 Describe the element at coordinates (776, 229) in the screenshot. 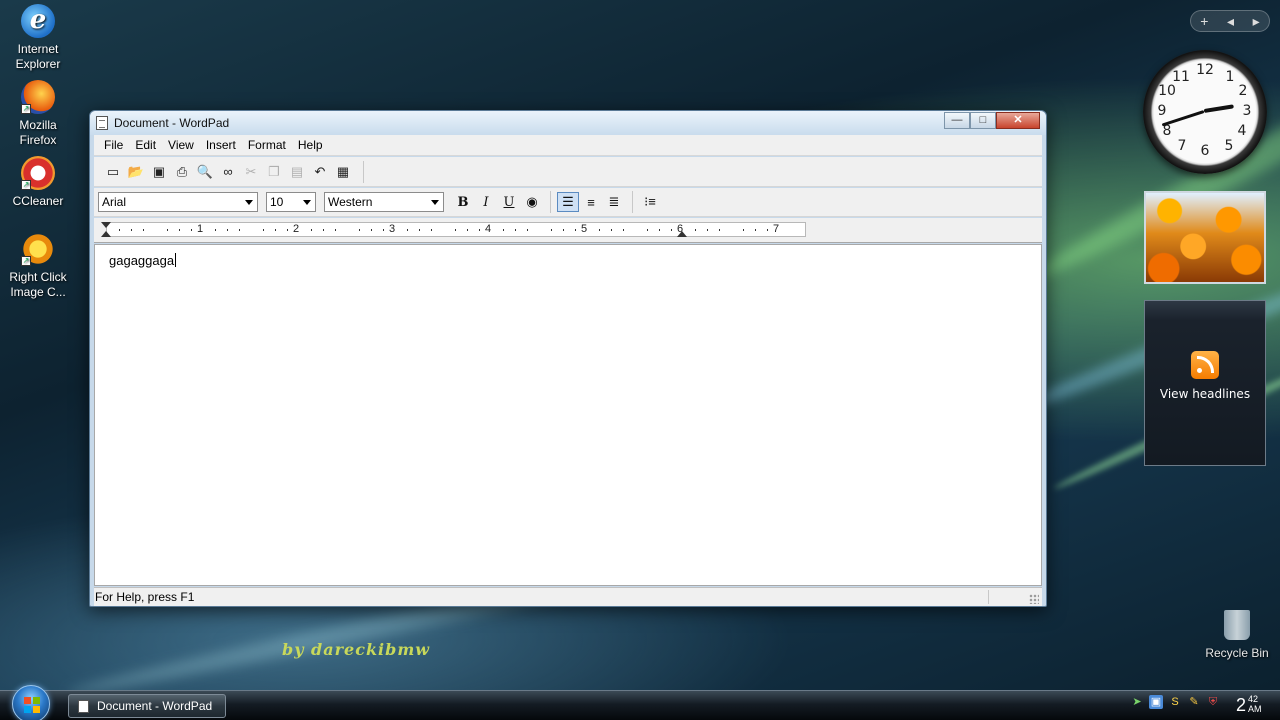

I see `ruler-number: 7` at that location.